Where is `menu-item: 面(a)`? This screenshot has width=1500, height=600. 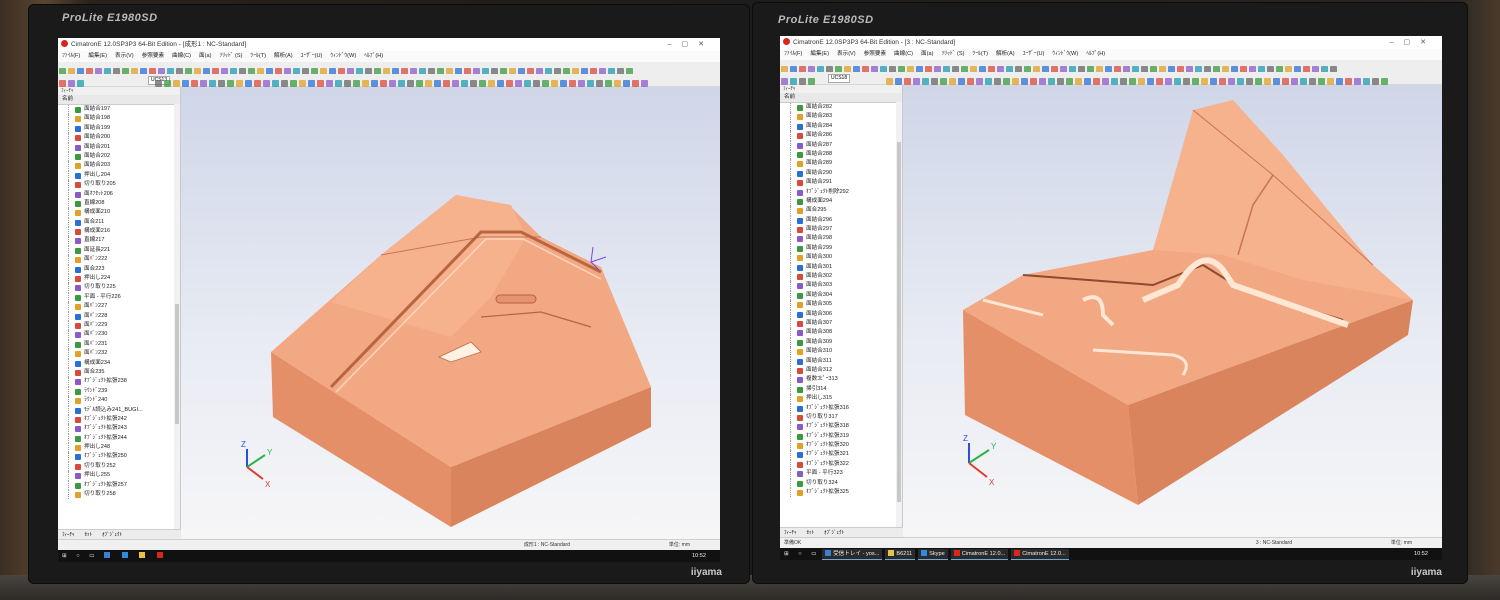
menu-item: 面(a) is located at coordinates (205, 56).